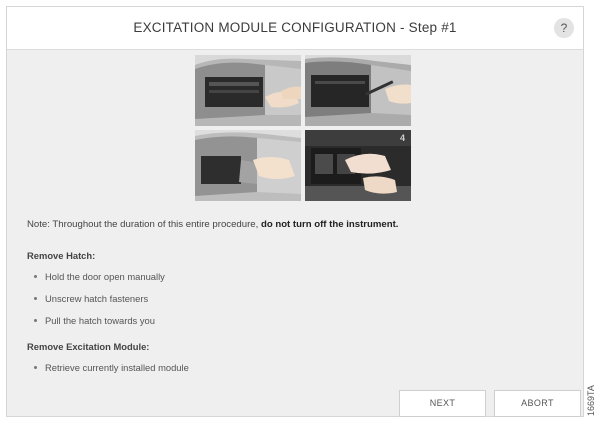 The height and width of the screenshot is (421, 602). I want to click on list-item: Pull the hatch towards you, so click(94, 320).